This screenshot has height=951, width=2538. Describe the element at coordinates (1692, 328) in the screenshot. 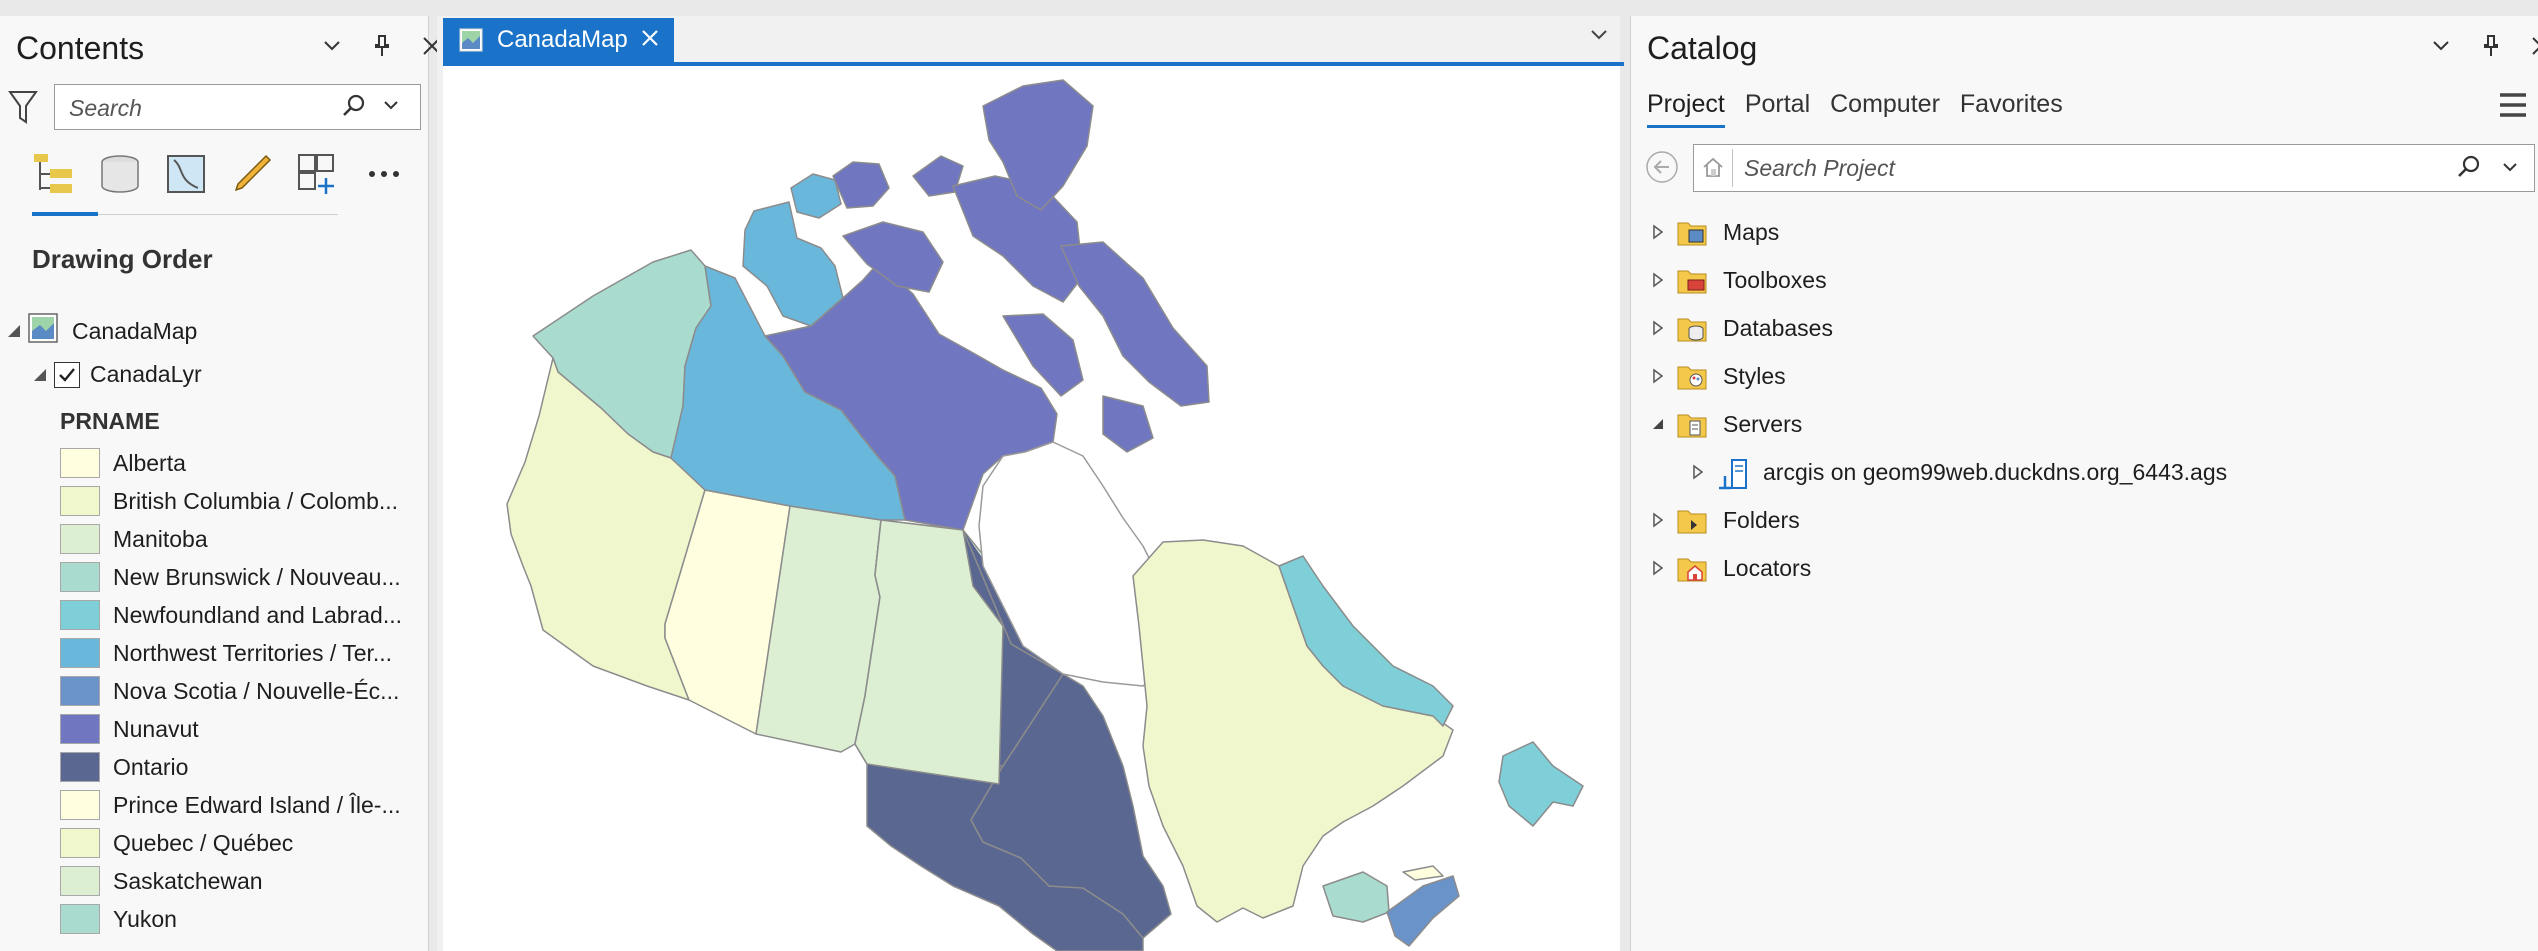

I see `databases-folder-icon` at that location.